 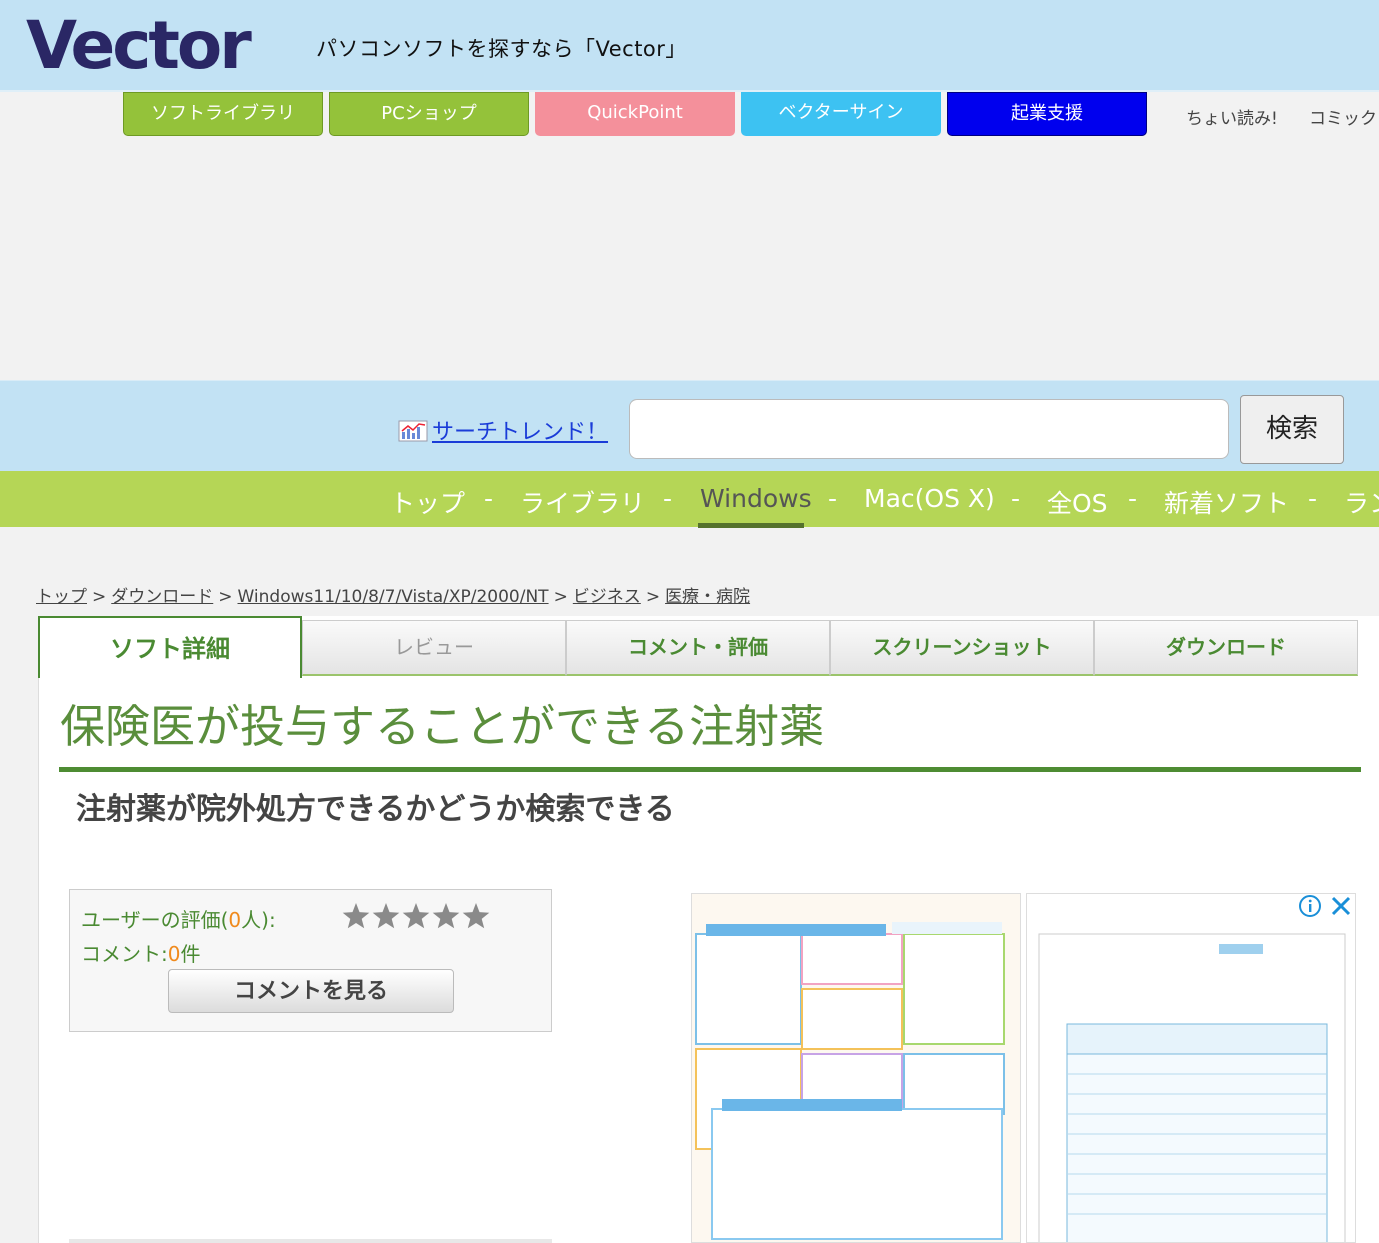 I want to click on user-rating-suffix: 人):, so click(x=258, y=920).